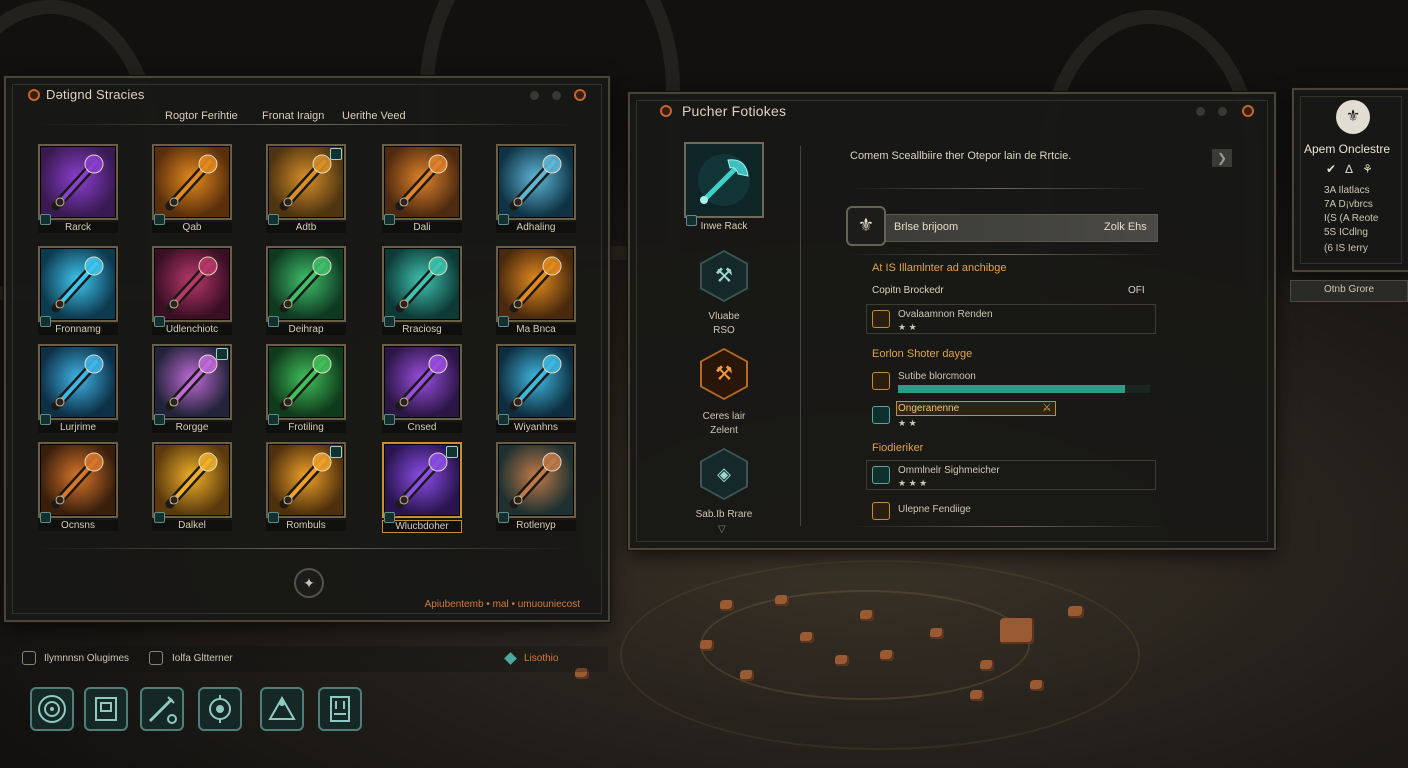  I want to click on inventory-slot: Ocnsns, so click(78, 488).